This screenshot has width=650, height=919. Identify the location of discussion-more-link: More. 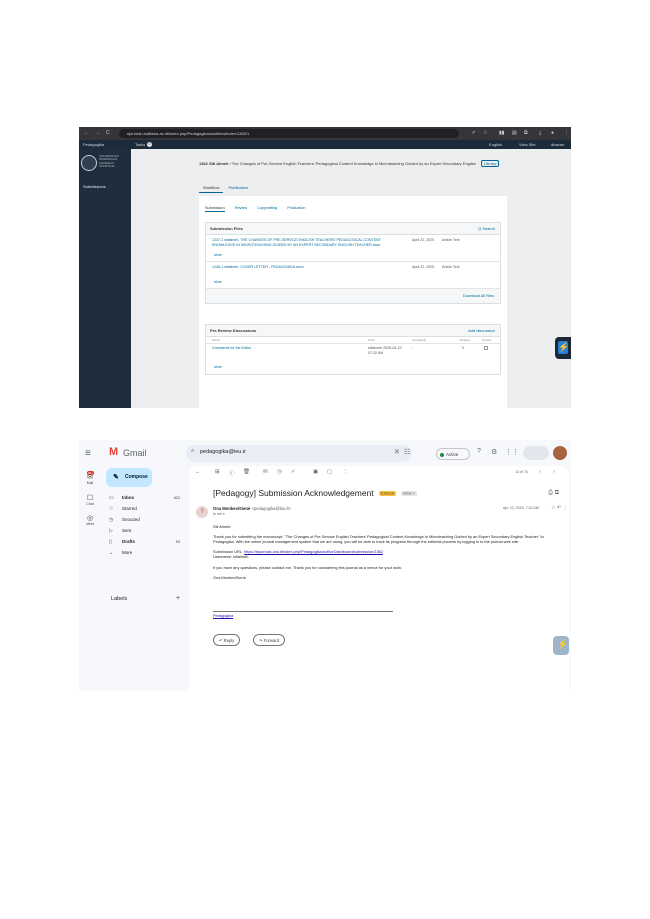
(218, 367).